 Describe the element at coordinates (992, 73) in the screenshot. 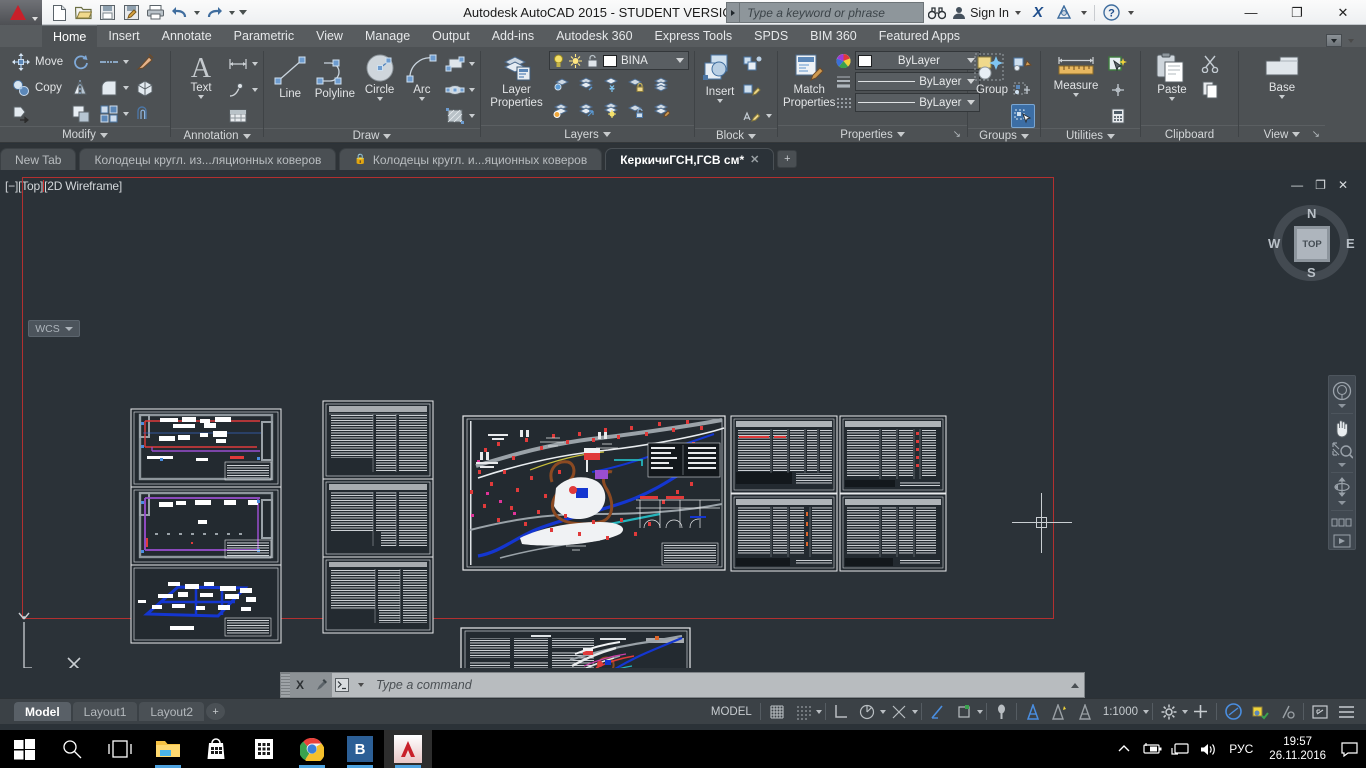

I see `group-button: Group` at that location.